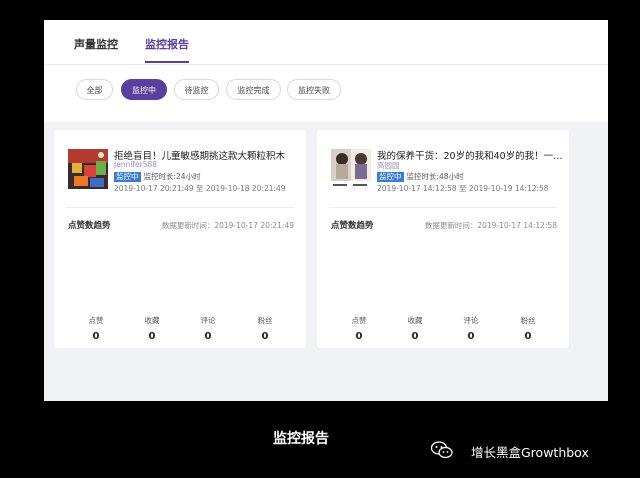 The width and height of the screenshot is (640, 478). What do you see at coordinates (490, 225) in the screenshot?
I see `update-time: 数据更新时间：2019-10-17 14:12:58` at bounding box center [490, 225].